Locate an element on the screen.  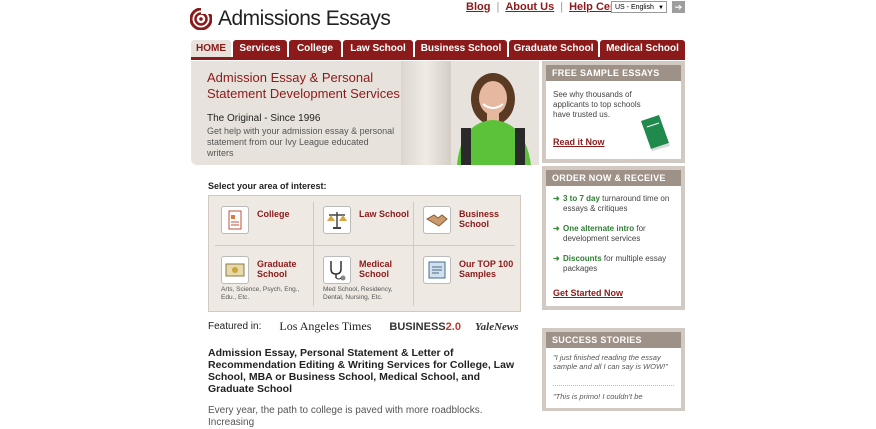
logo-swirl-icon is located at coordinates (201, 19).